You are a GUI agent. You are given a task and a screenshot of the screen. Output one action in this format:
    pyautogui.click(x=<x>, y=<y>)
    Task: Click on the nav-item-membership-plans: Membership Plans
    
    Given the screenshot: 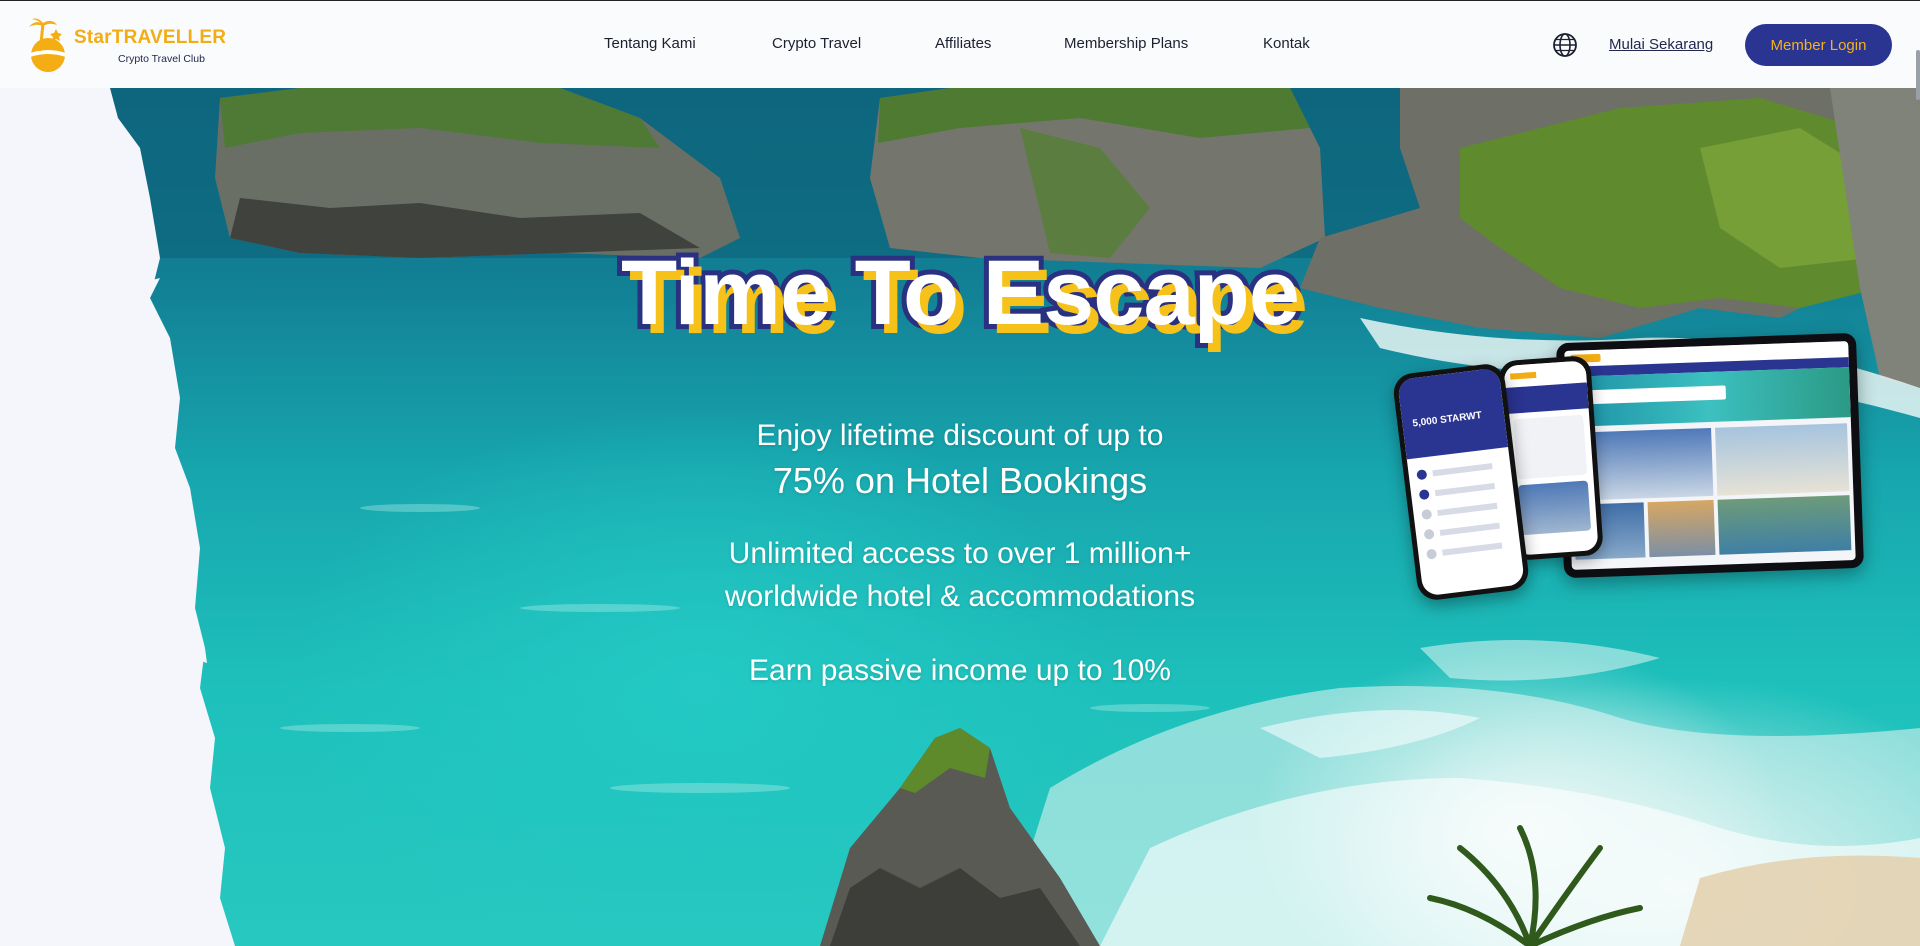 What is the action you would take?
    pyautogui.click(x=1126, y=43)
    